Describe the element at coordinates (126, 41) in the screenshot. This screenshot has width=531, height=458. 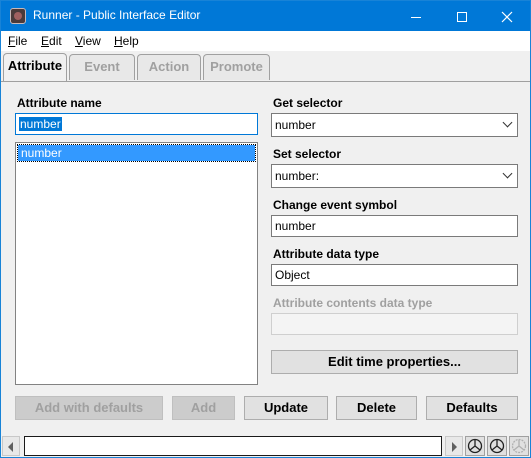
I see `menu-help: Help` at that location.